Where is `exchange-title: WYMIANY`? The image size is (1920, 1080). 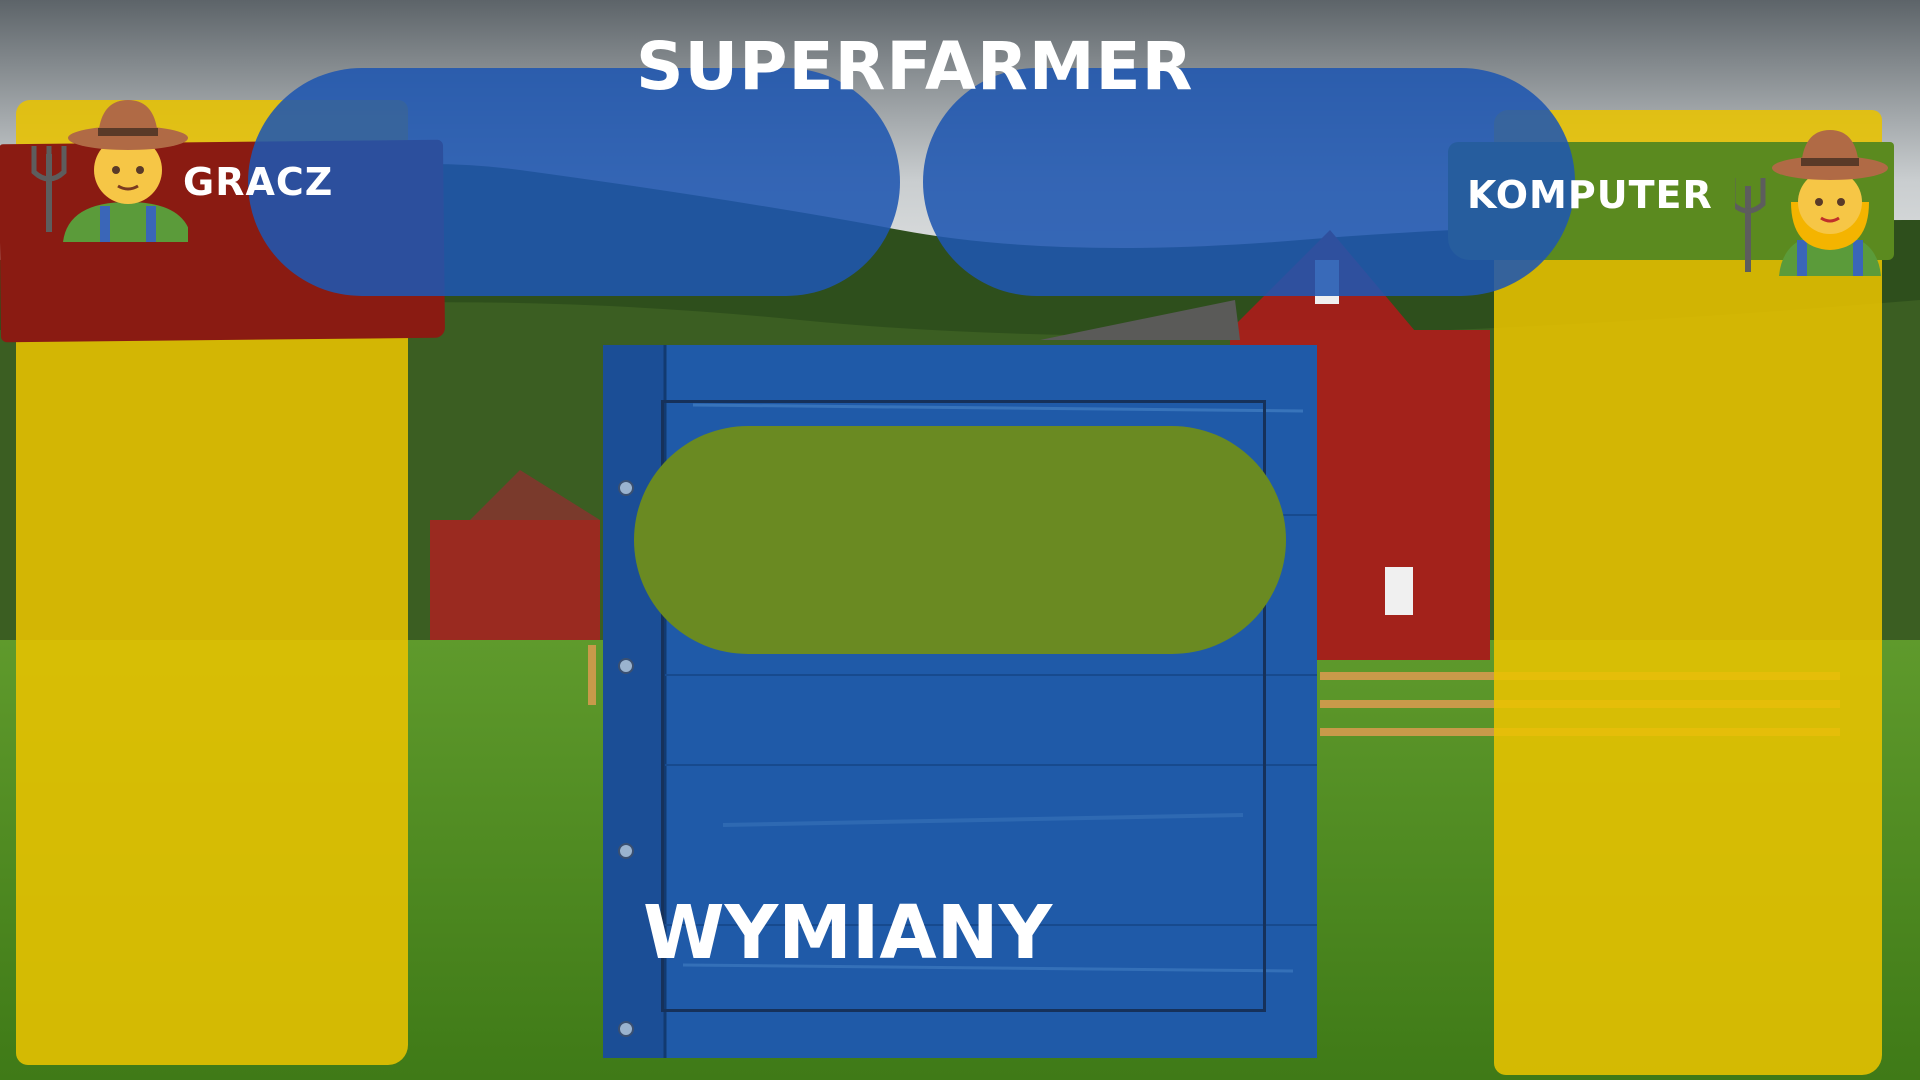 exchange-title: WYMIANY is located at coordinates (848, 933).